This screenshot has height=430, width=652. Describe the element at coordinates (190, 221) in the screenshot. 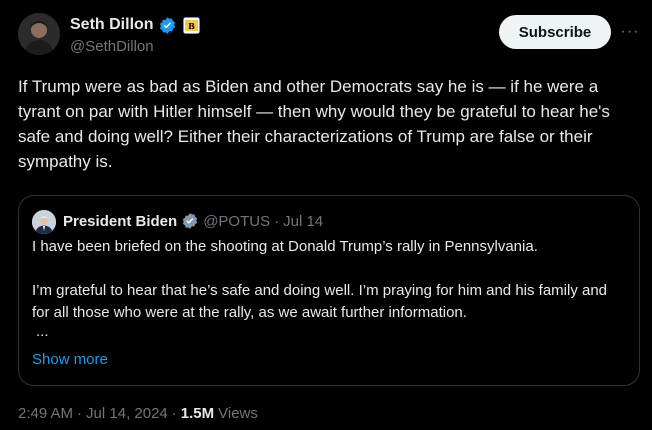

I see `government-verified-badge-icon` at that location.